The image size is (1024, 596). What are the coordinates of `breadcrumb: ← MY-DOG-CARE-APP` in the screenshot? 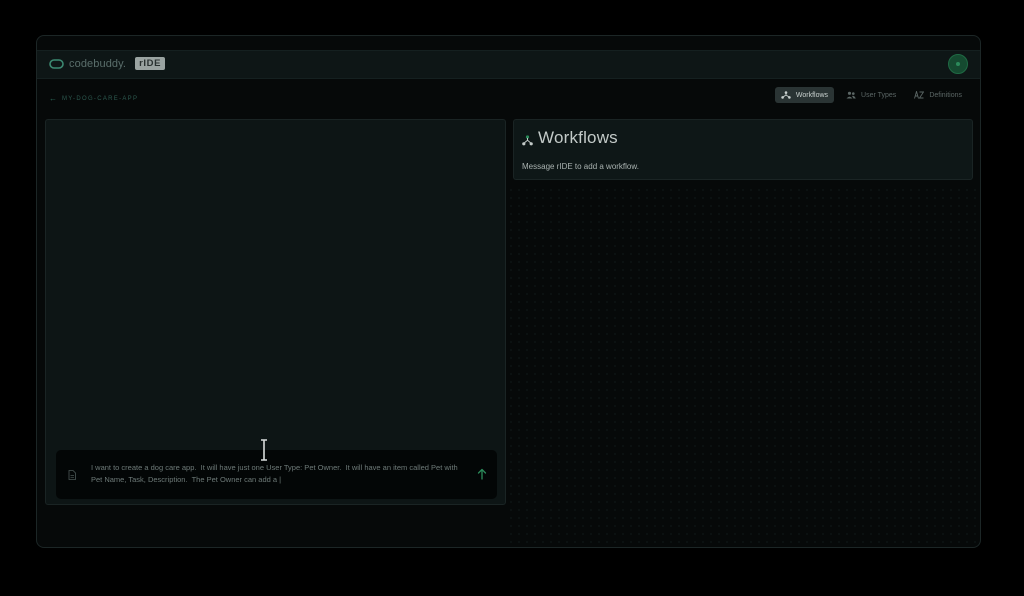 It's located at (93, 98).